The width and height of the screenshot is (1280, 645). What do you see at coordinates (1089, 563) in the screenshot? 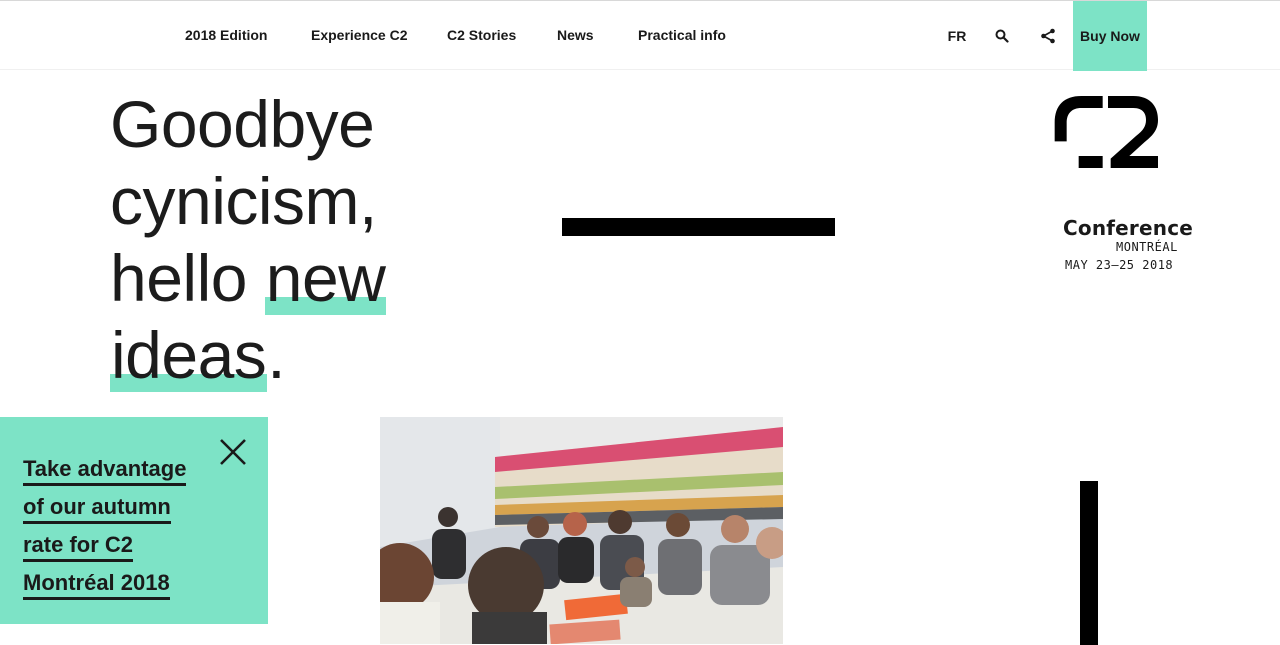
I see `decorative-vertical-bar` at bounding box center [1089, 563].